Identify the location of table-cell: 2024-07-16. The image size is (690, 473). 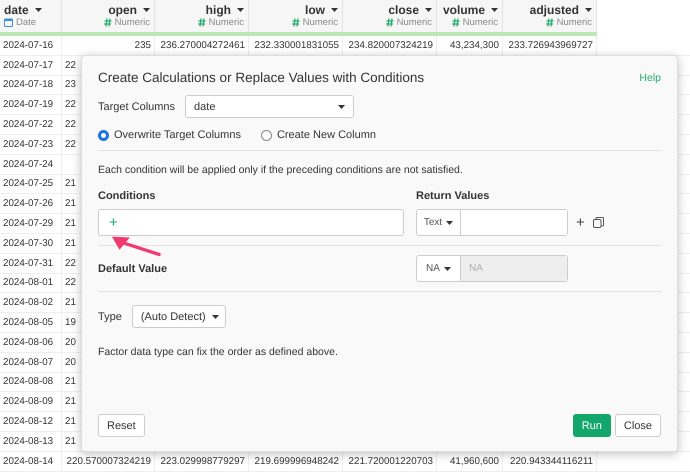
(28, 45).